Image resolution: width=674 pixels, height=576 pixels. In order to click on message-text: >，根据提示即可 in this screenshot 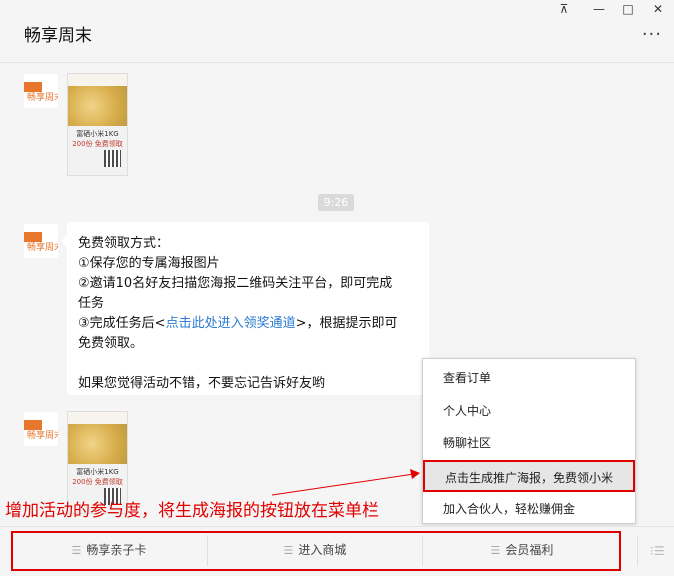, I will do `click(346, 323)`.